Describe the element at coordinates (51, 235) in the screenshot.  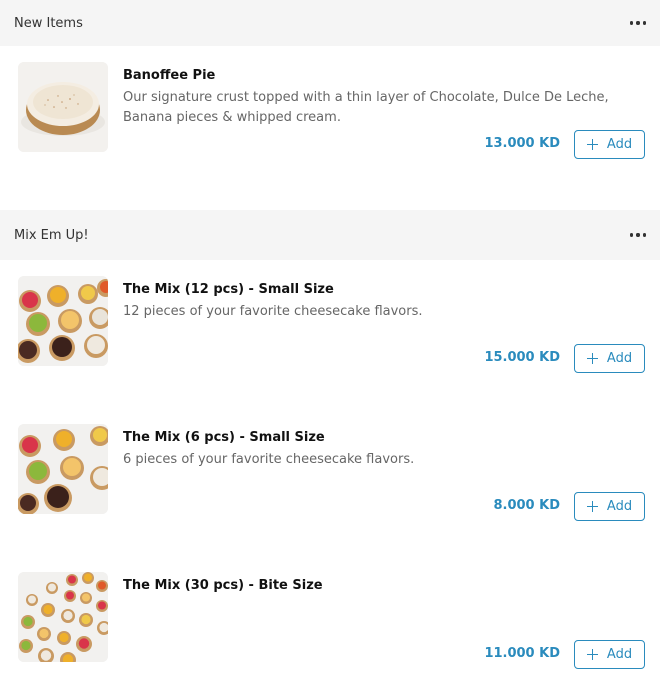
I see `section-title: Mix Em Up!` at that location.